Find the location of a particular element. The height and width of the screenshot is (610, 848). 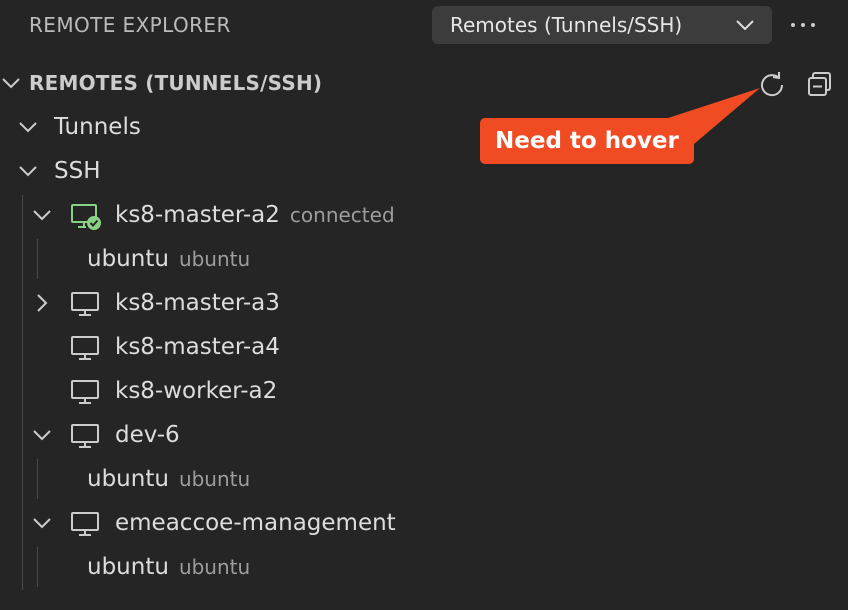

panel-title: REMOTE EXPLORER is located at coordinates (130, 25).